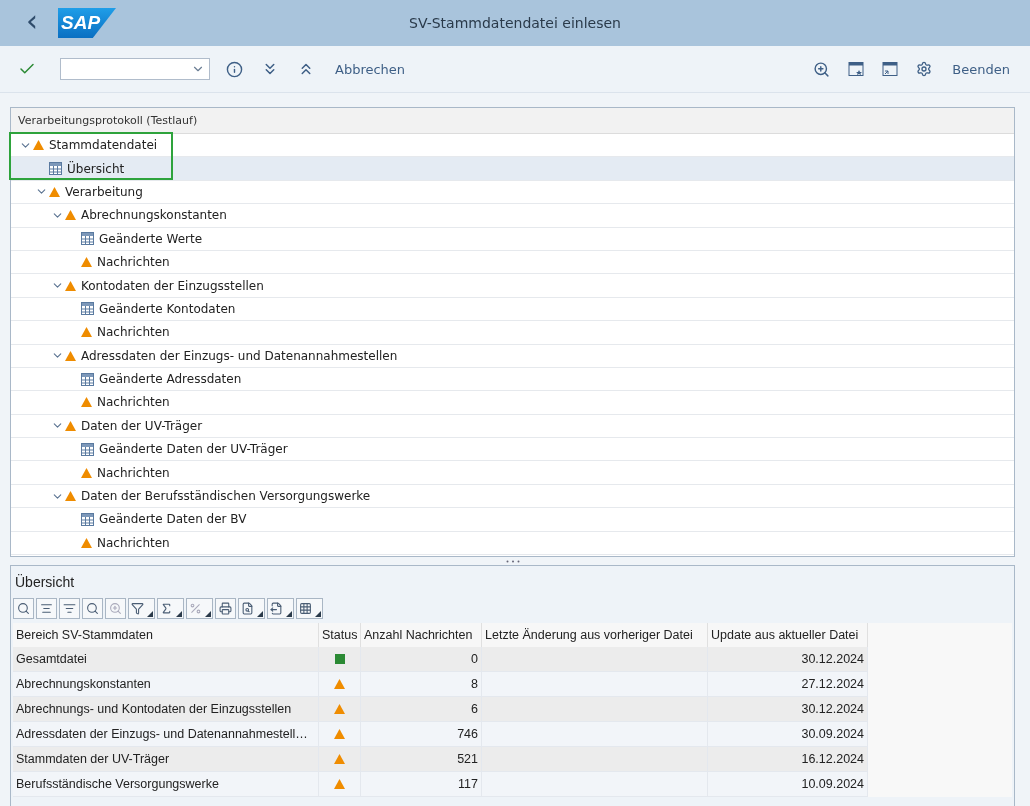  What do you see at coordinates (512, 169) in the screenshot?
I see `tree-row: Übersicht` at bounding box center [512, 169].